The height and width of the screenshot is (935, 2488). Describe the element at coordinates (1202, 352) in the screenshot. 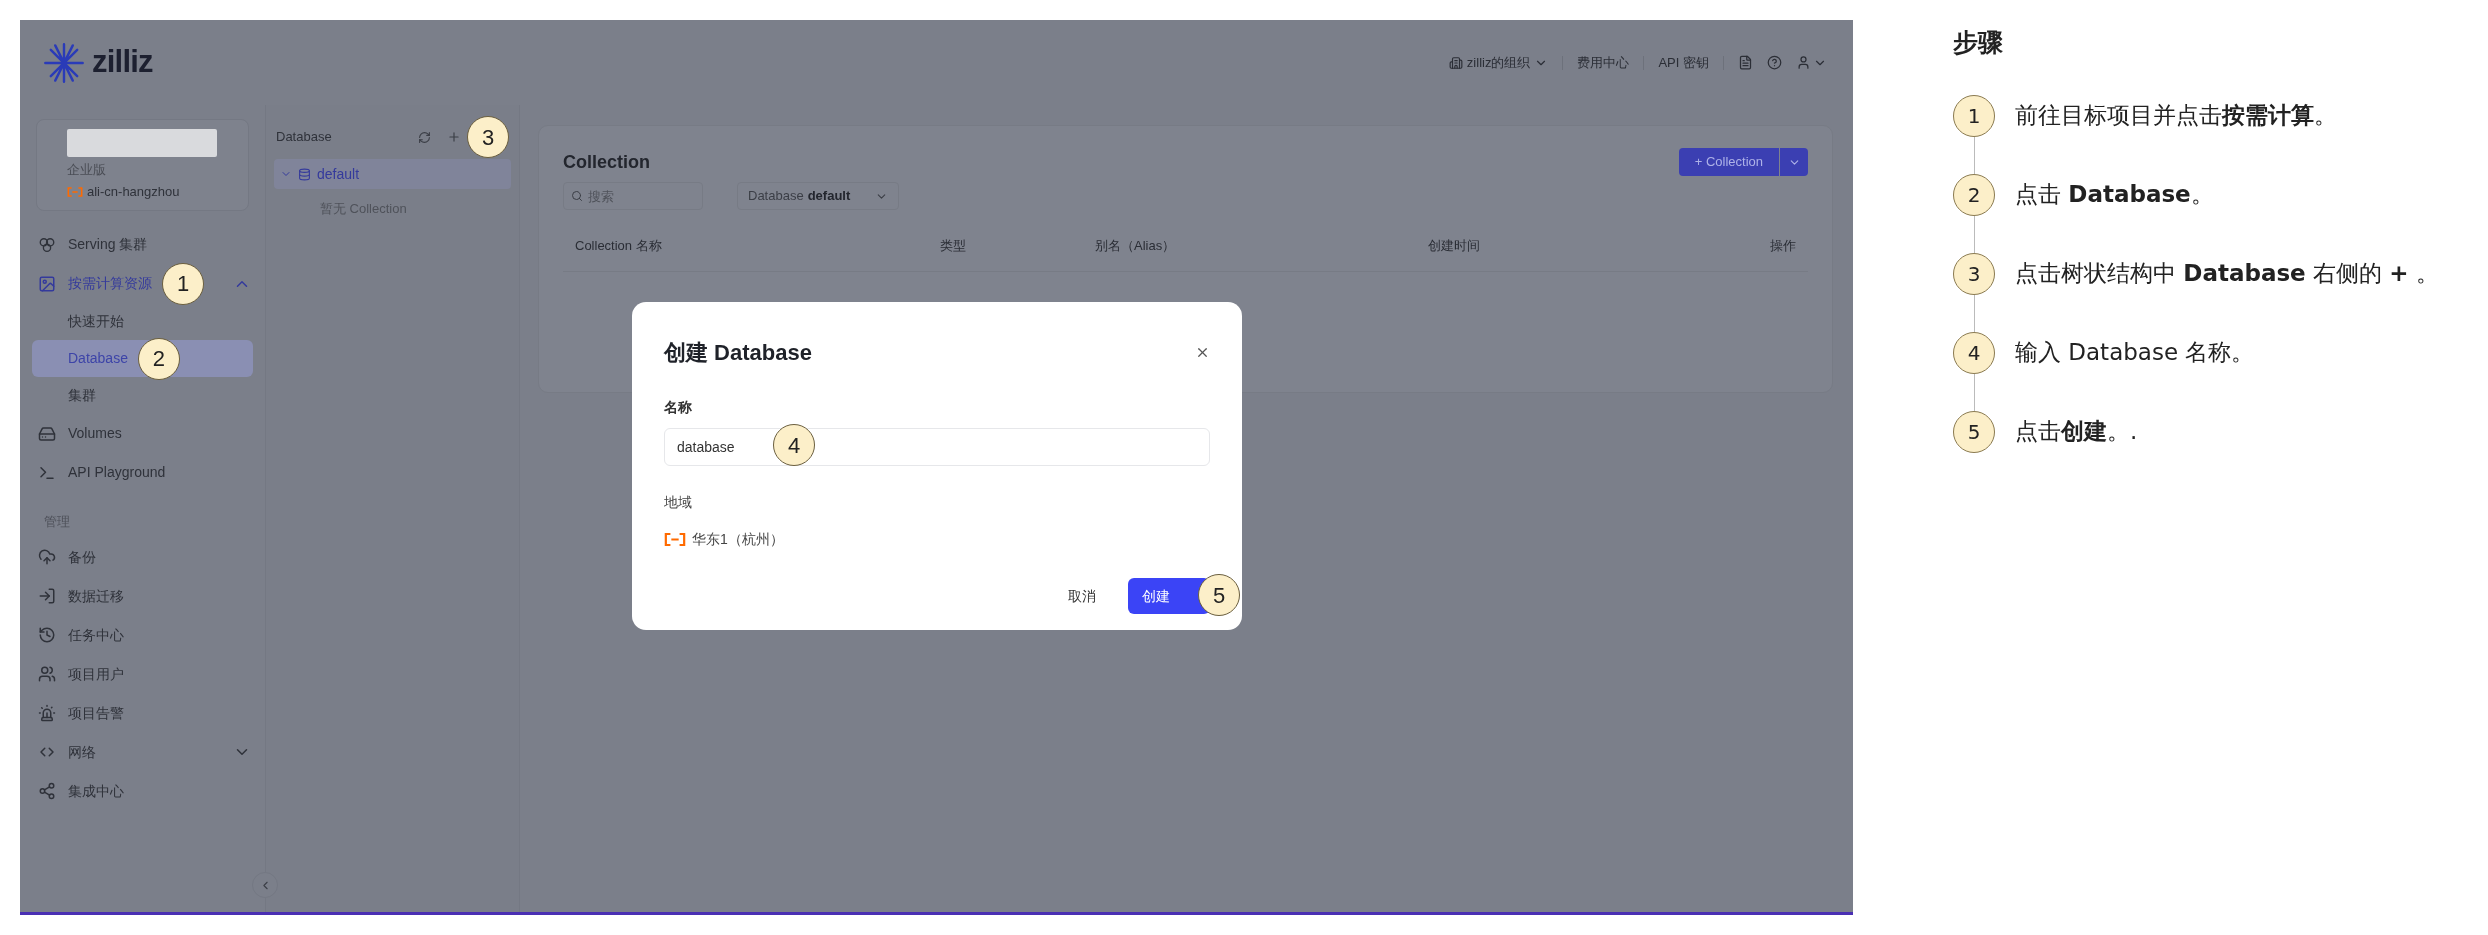

I see `close-icon` at that location.